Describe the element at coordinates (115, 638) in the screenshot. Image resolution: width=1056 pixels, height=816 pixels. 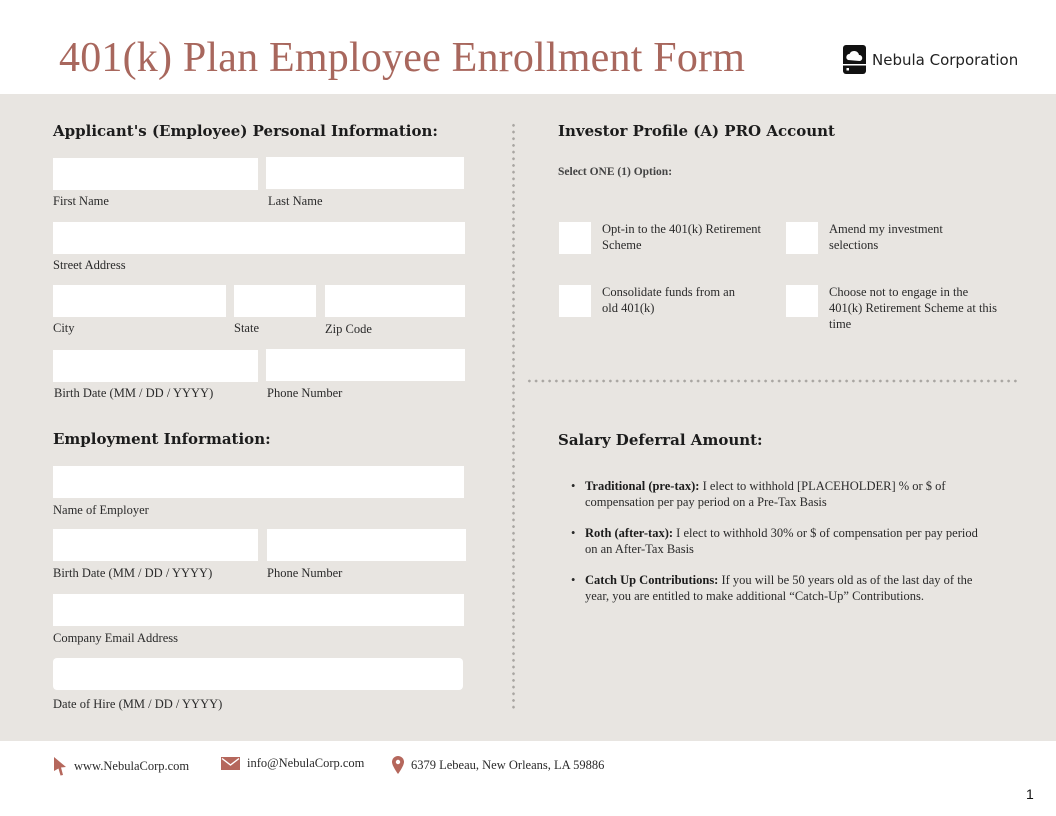
I see `company-email-label: Company Email Address` at that location.